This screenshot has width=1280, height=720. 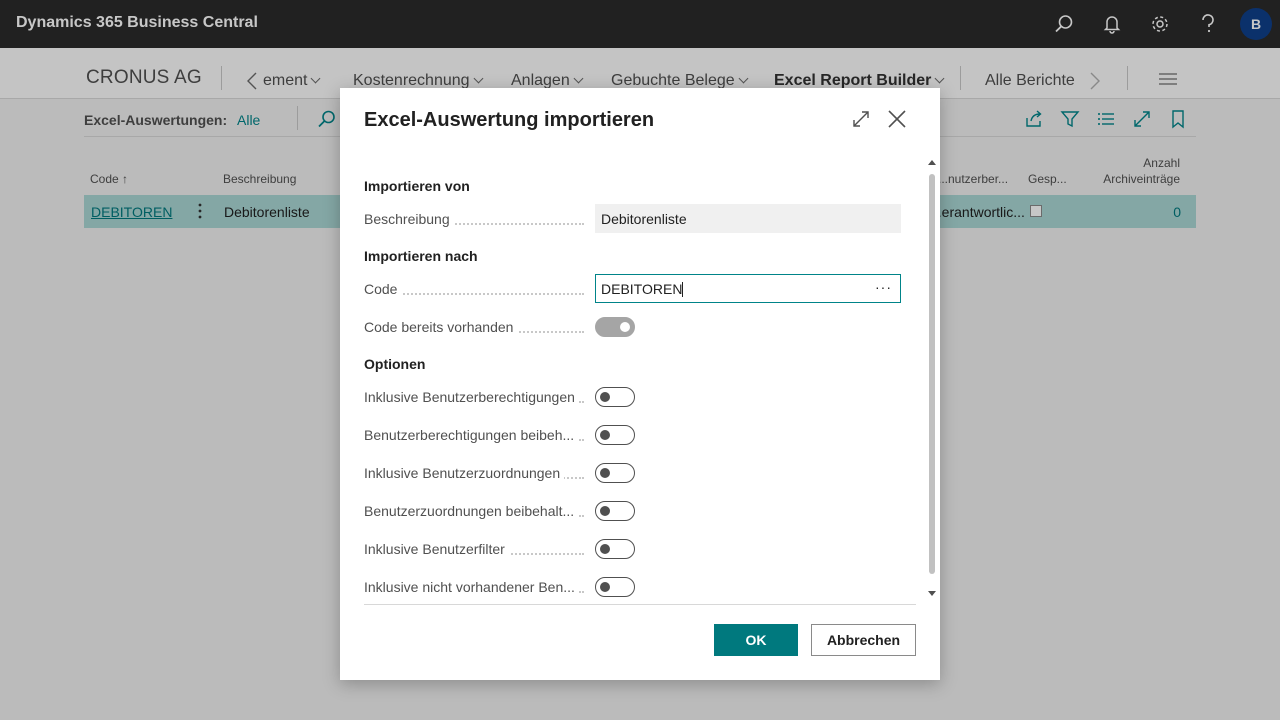 What do you see at coordinates (474, 221) in the screenshot?
I see `field-label-description: Beschreibung` at bounding box center [474, 221].